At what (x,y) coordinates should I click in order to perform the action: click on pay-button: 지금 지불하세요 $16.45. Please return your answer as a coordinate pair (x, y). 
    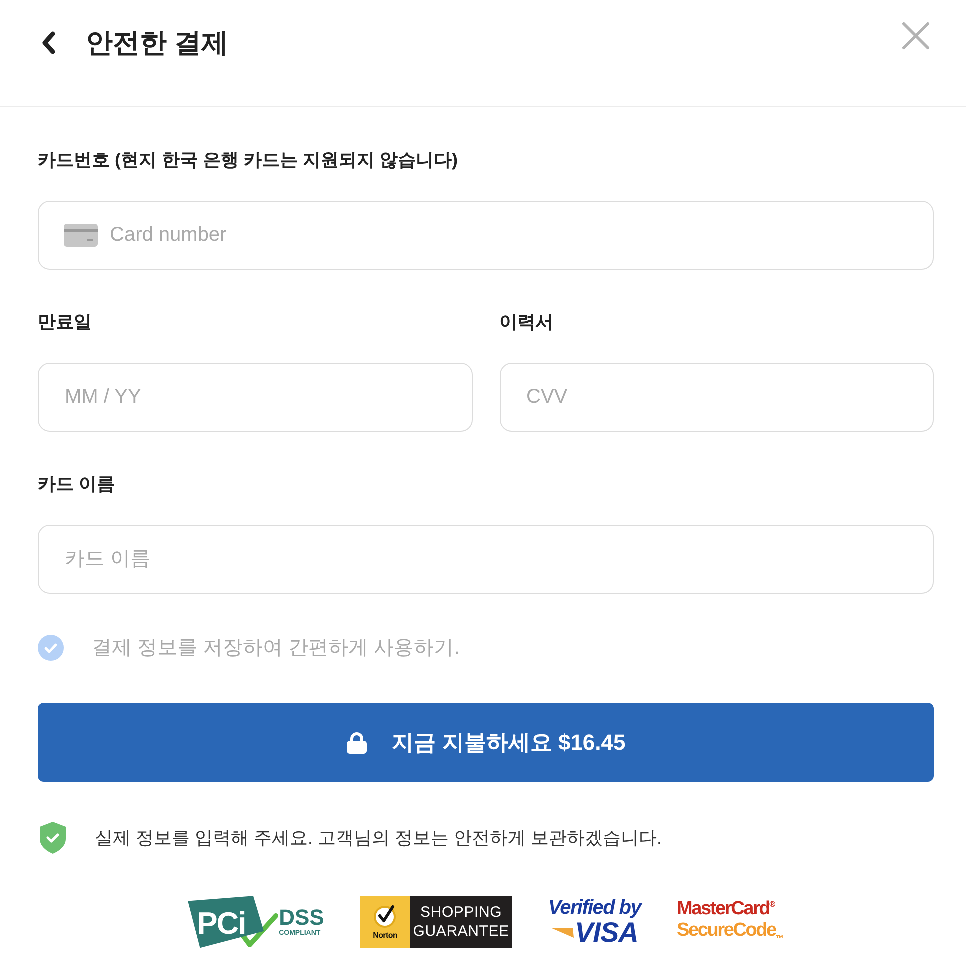
    Looking at the image, I should click on (486, 742).